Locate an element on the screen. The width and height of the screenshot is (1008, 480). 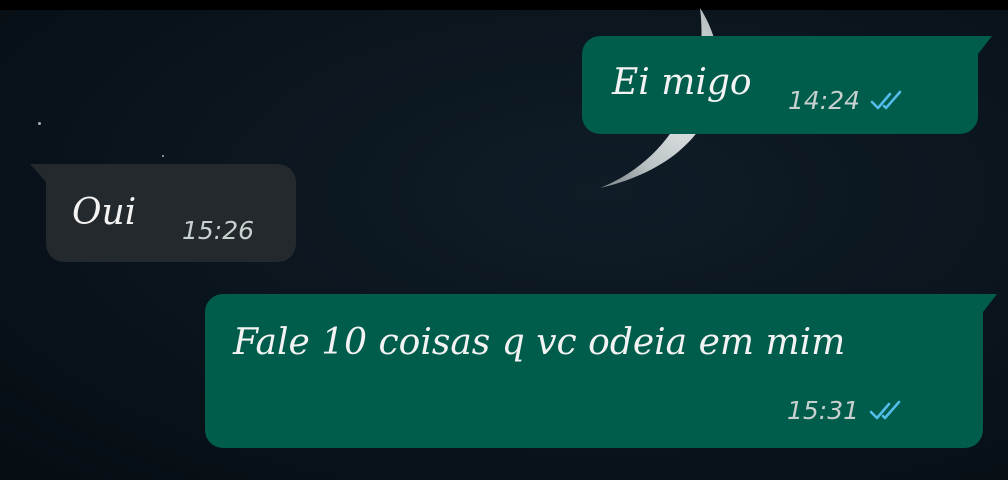
message-time: 15:31 is located at coordinates (823, 410).